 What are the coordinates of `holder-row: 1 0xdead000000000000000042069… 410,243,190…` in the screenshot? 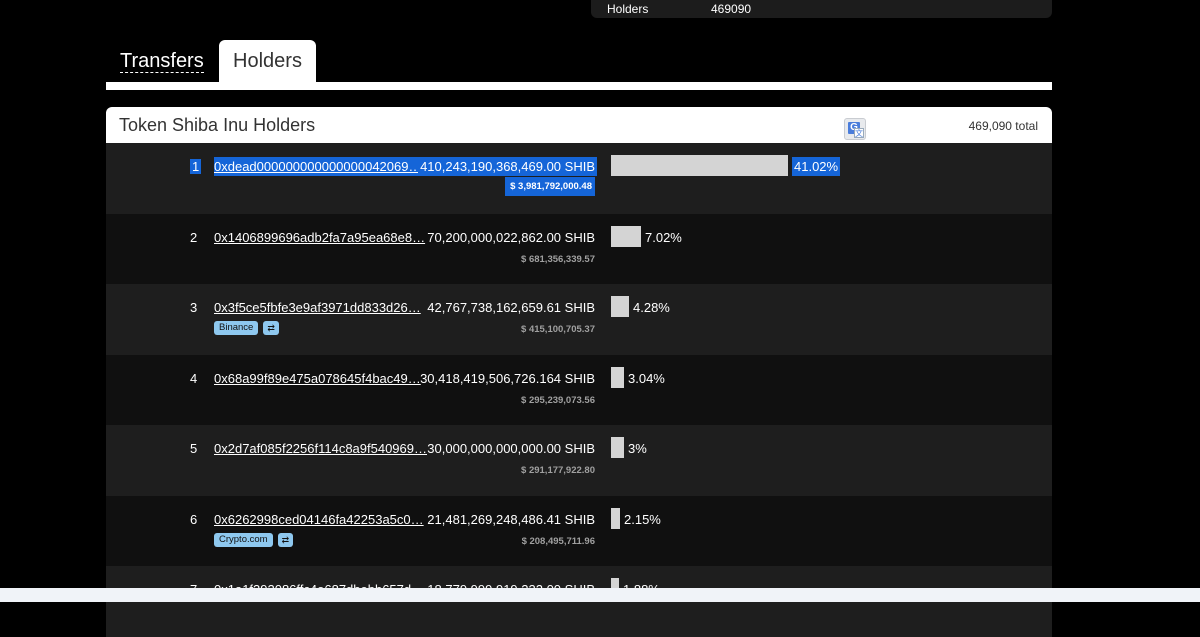 It's located at (579, 178).